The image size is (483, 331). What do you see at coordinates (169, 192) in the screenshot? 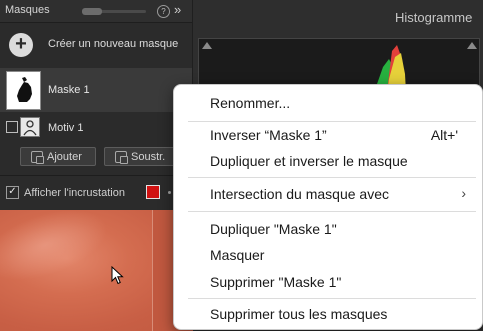
I see `overlay-options-dot` at bounding box center [169, 192].